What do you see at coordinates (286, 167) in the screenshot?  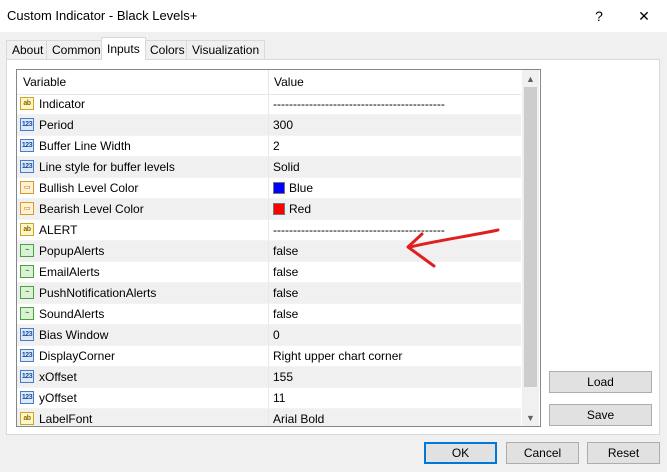 I see `variable-value: Solid` at bounding box center [286, 167].